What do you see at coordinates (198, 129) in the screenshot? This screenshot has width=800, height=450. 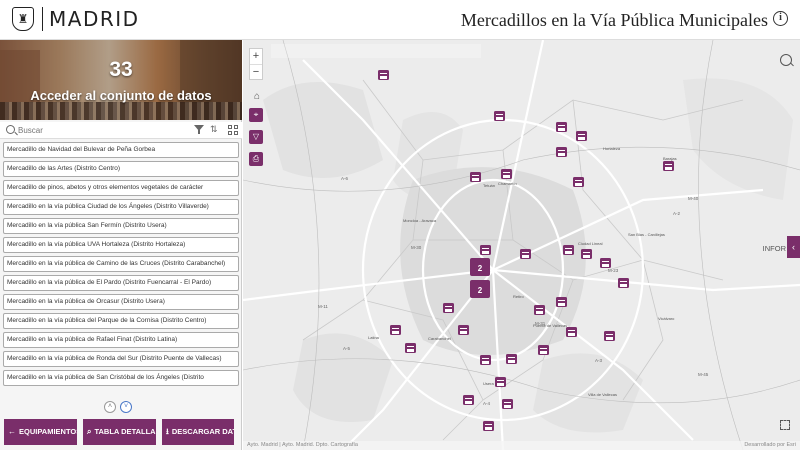 I see `filter-icon` at bounding box center [198, 129].